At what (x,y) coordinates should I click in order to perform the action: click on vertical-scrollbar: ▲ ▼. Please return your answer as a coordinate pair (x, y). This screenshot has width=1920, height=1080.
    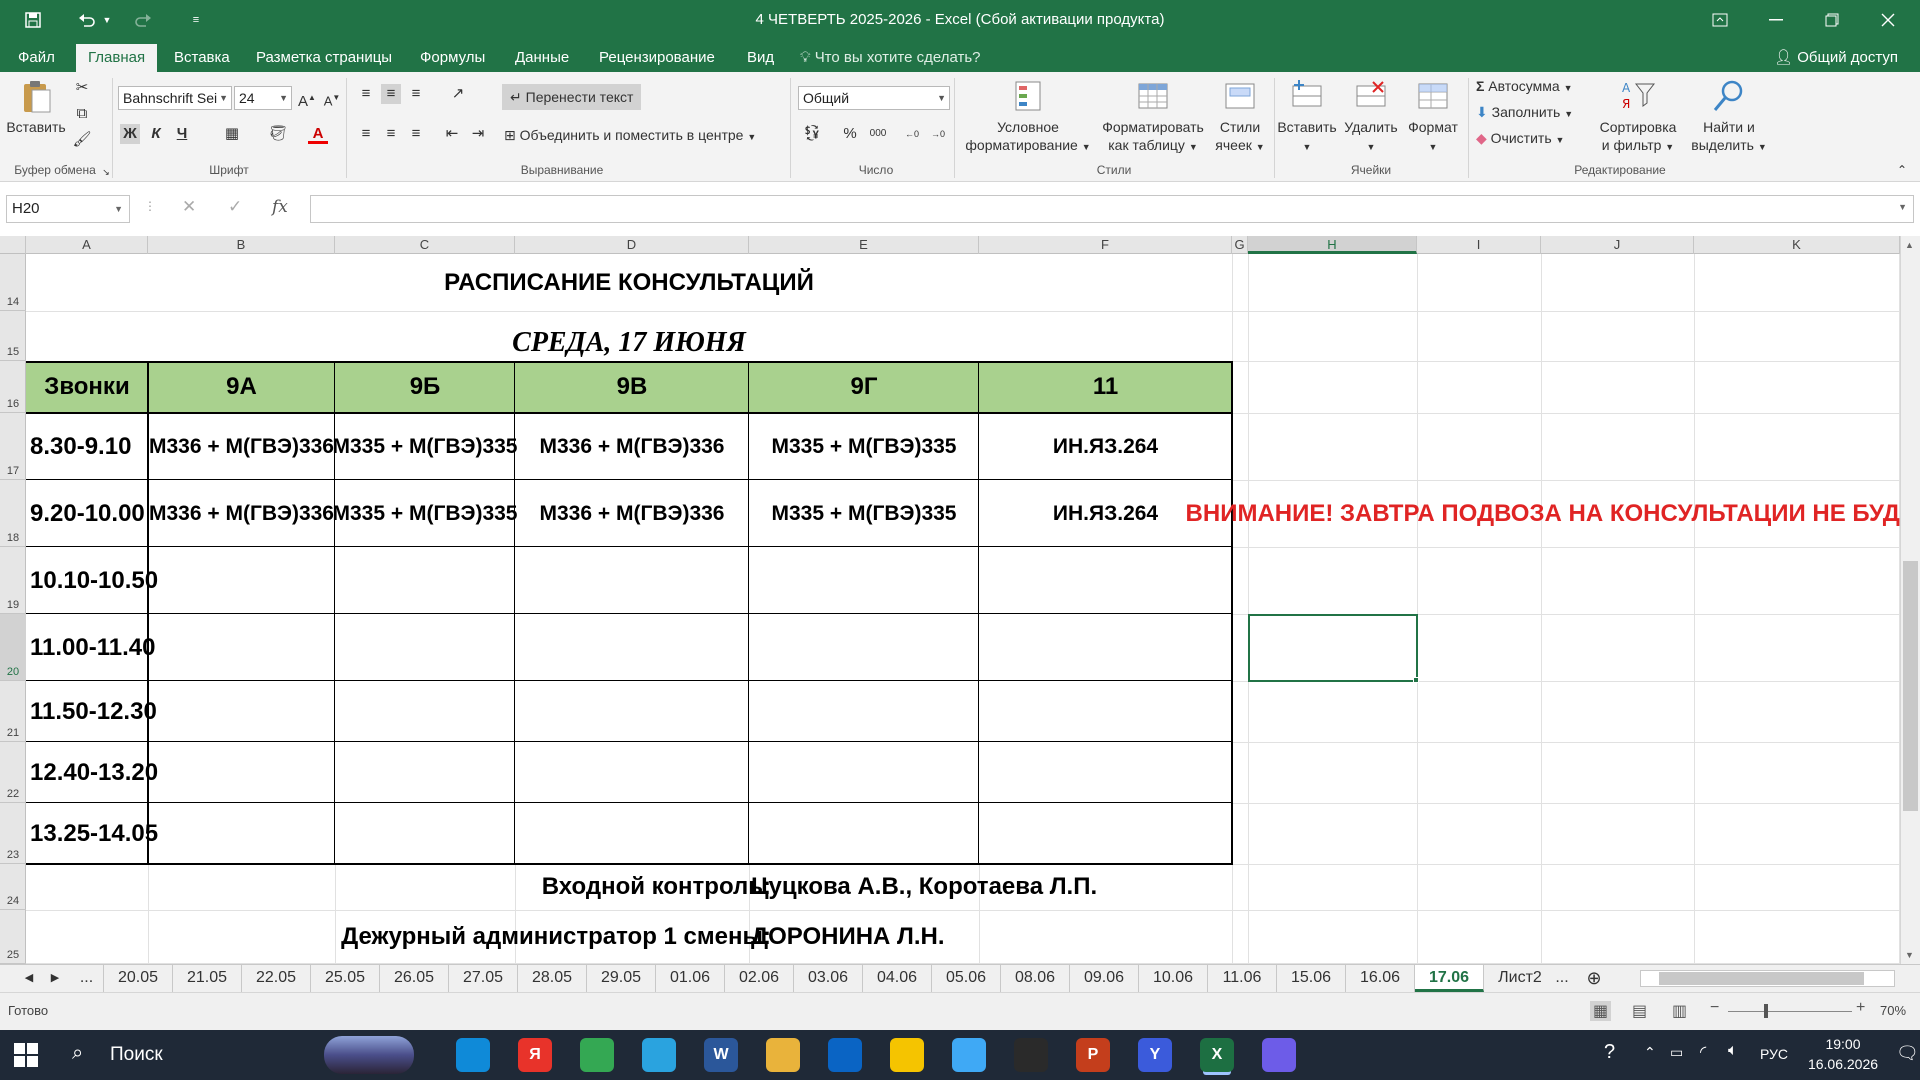
    Looking at the image, I should click on (1910, 600).